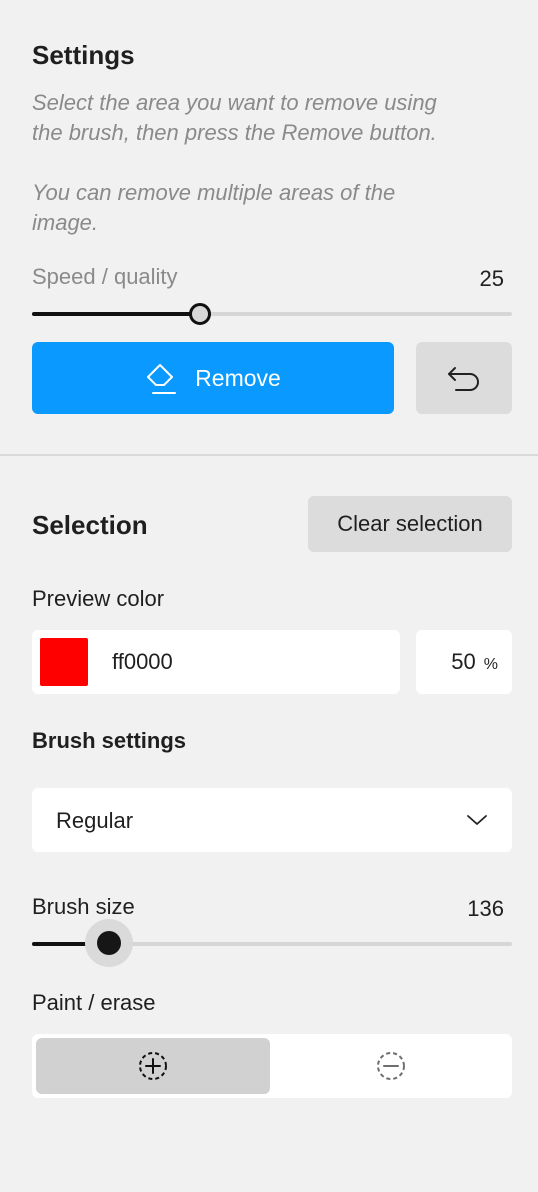 The width and height of the screenshot is (538, 1192). Describe the element at coordinates (105, 276) in the screenshot. I see `speed-label: Speed / quality` at that location.